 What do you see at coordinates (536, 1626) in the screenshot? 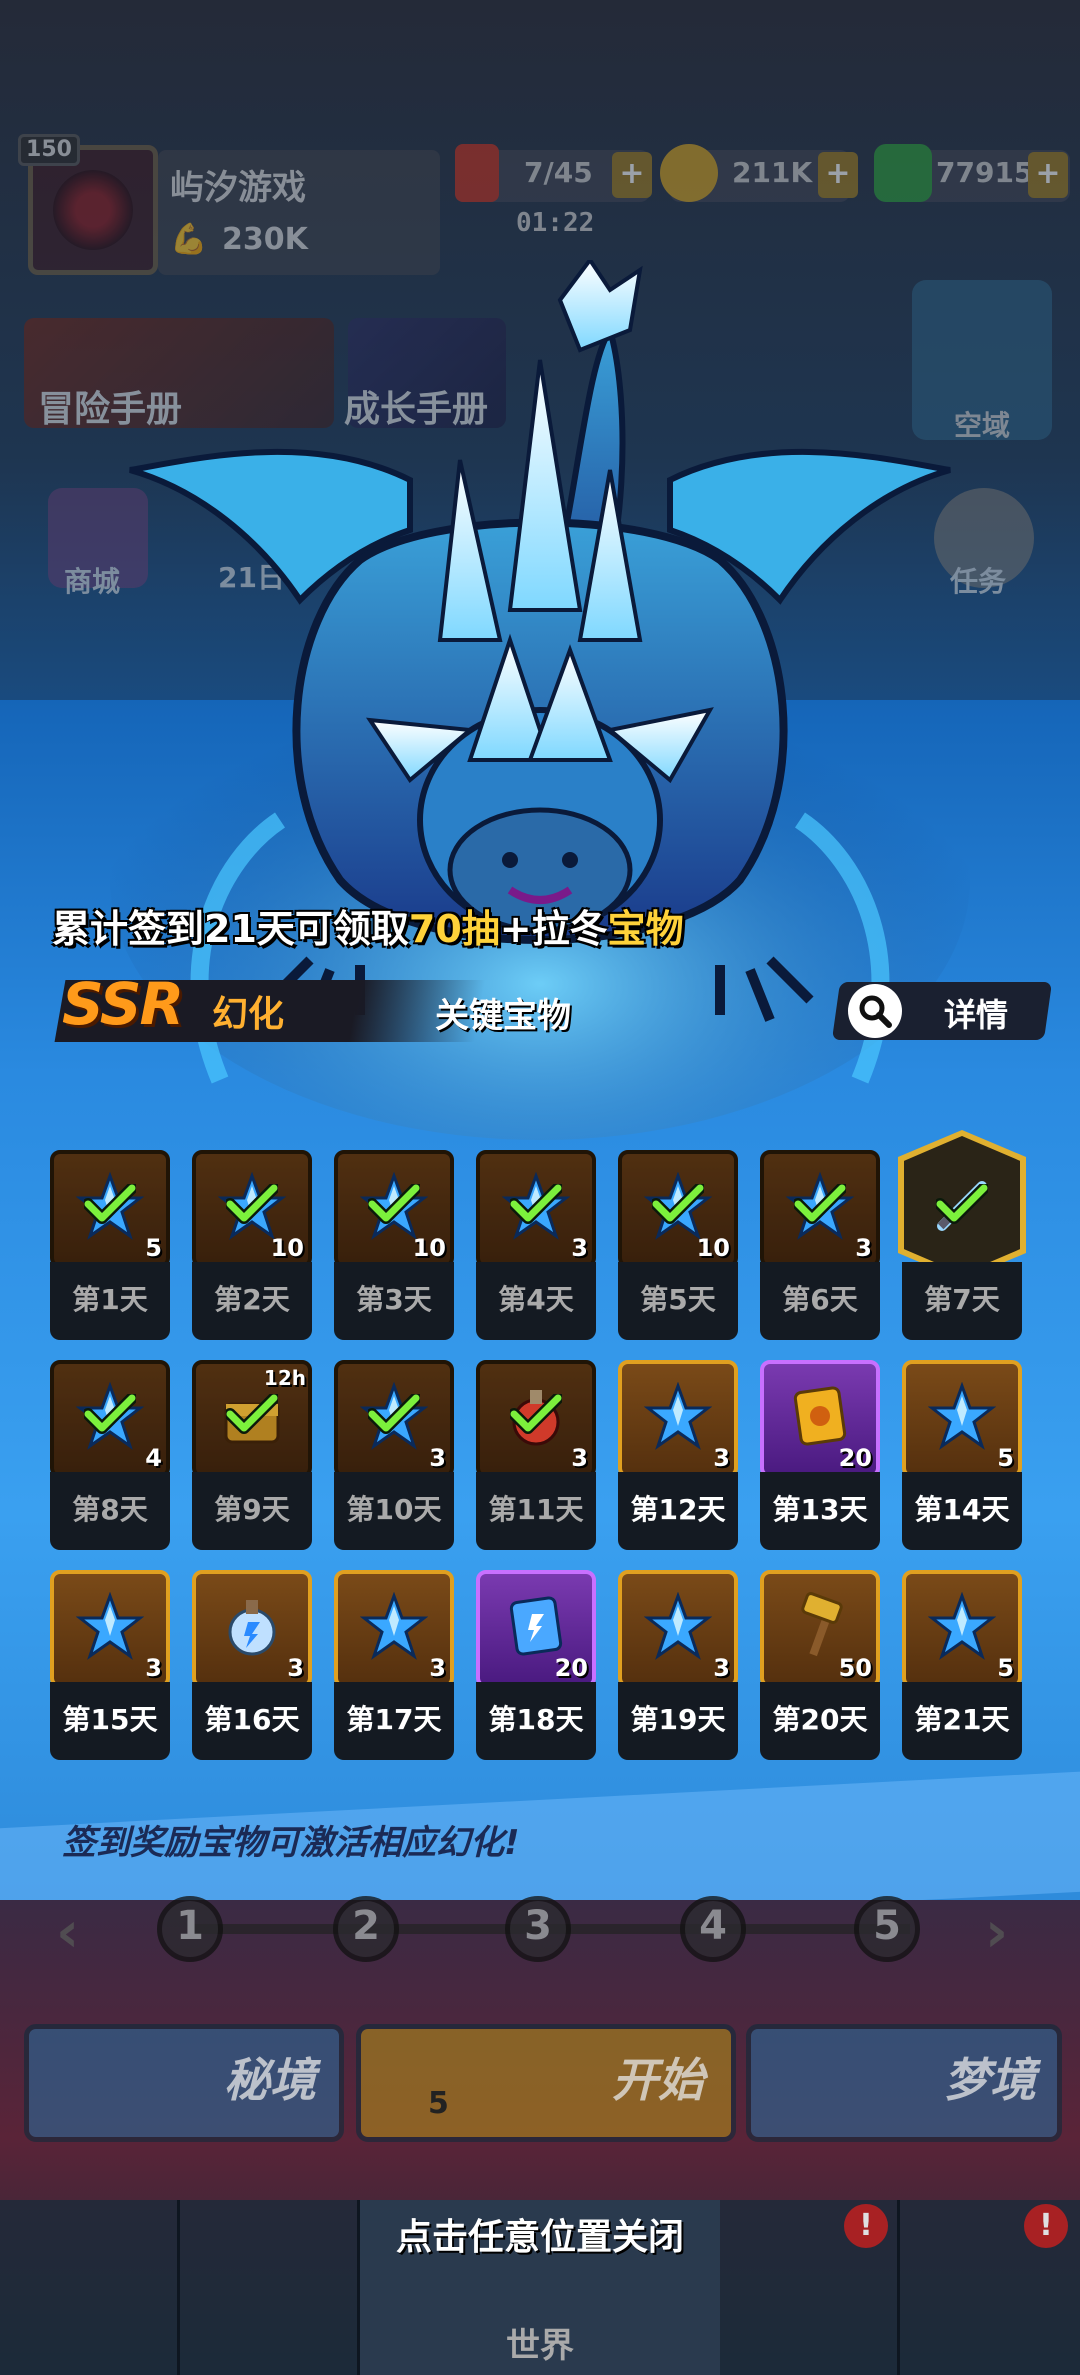
I see `blue-ticket-icon` at bounding box center [536, 1626].